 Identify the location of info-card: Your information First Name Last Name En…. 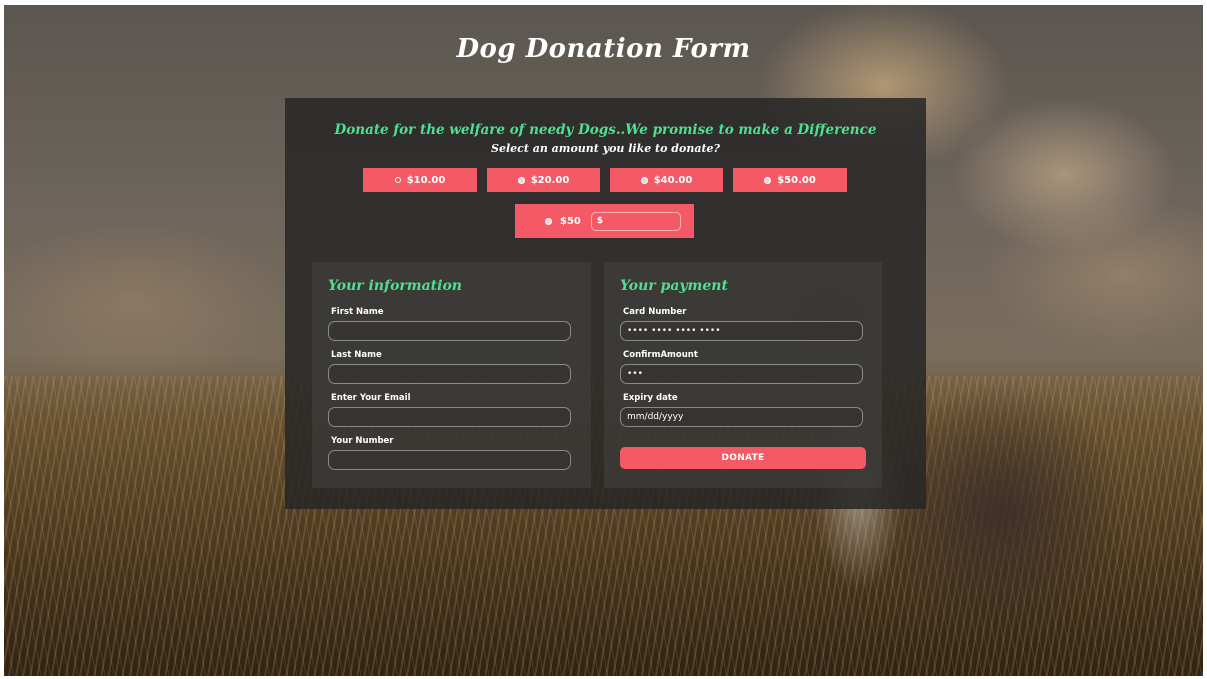
(451, 375).